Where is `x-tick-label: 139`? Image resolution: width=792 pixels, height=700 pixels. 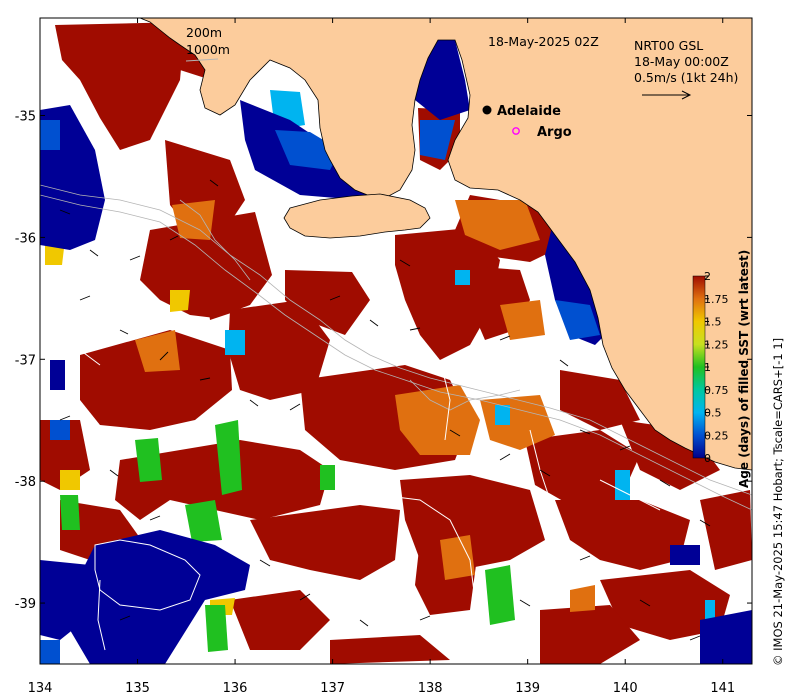 x-tick-label: 139 is located at coordinates (527, 688).